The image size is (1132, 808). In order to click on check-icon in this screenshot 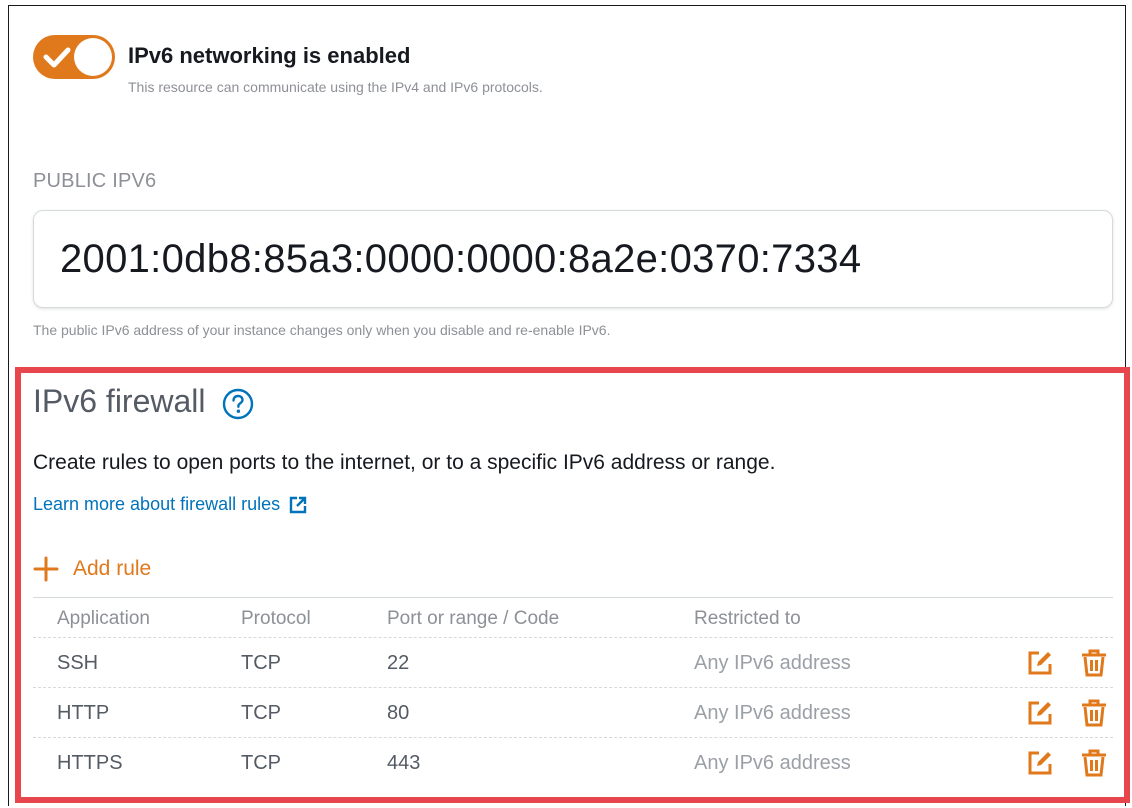, I will do `click(57, 57)`.